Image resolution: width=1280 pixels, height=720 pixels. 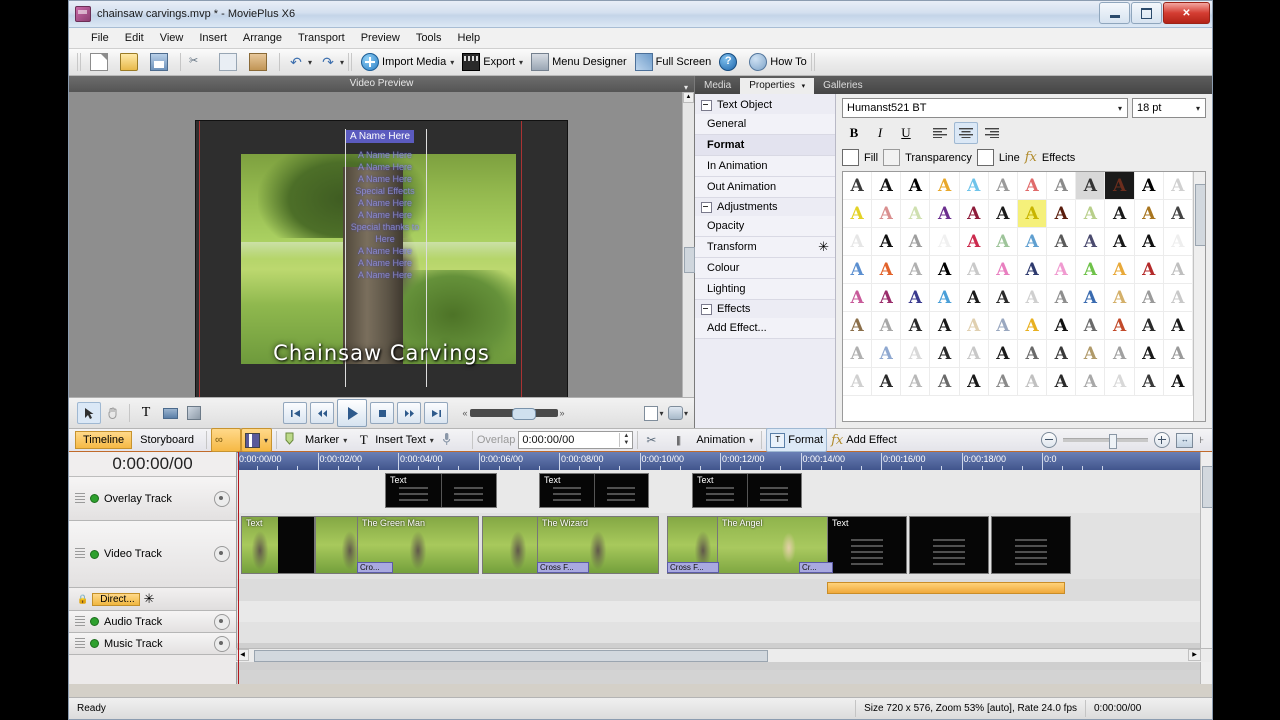 What do you see at coordinates (765, 124) in the screenshot?
I see `property-item-general: General` at bounding box center [765, 124].